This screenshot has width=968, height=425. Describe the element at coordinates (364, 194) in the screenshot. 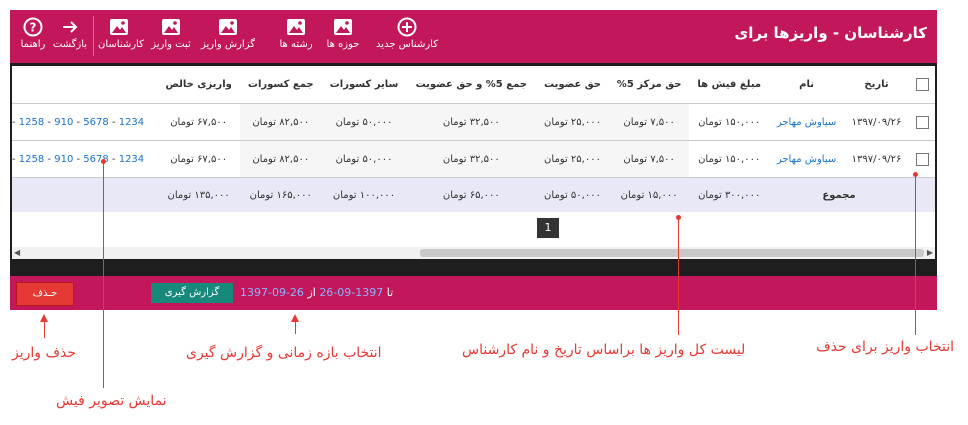

I see `total-other-deductions: ۱۰۰,۰۰۰ تومان` at that location.